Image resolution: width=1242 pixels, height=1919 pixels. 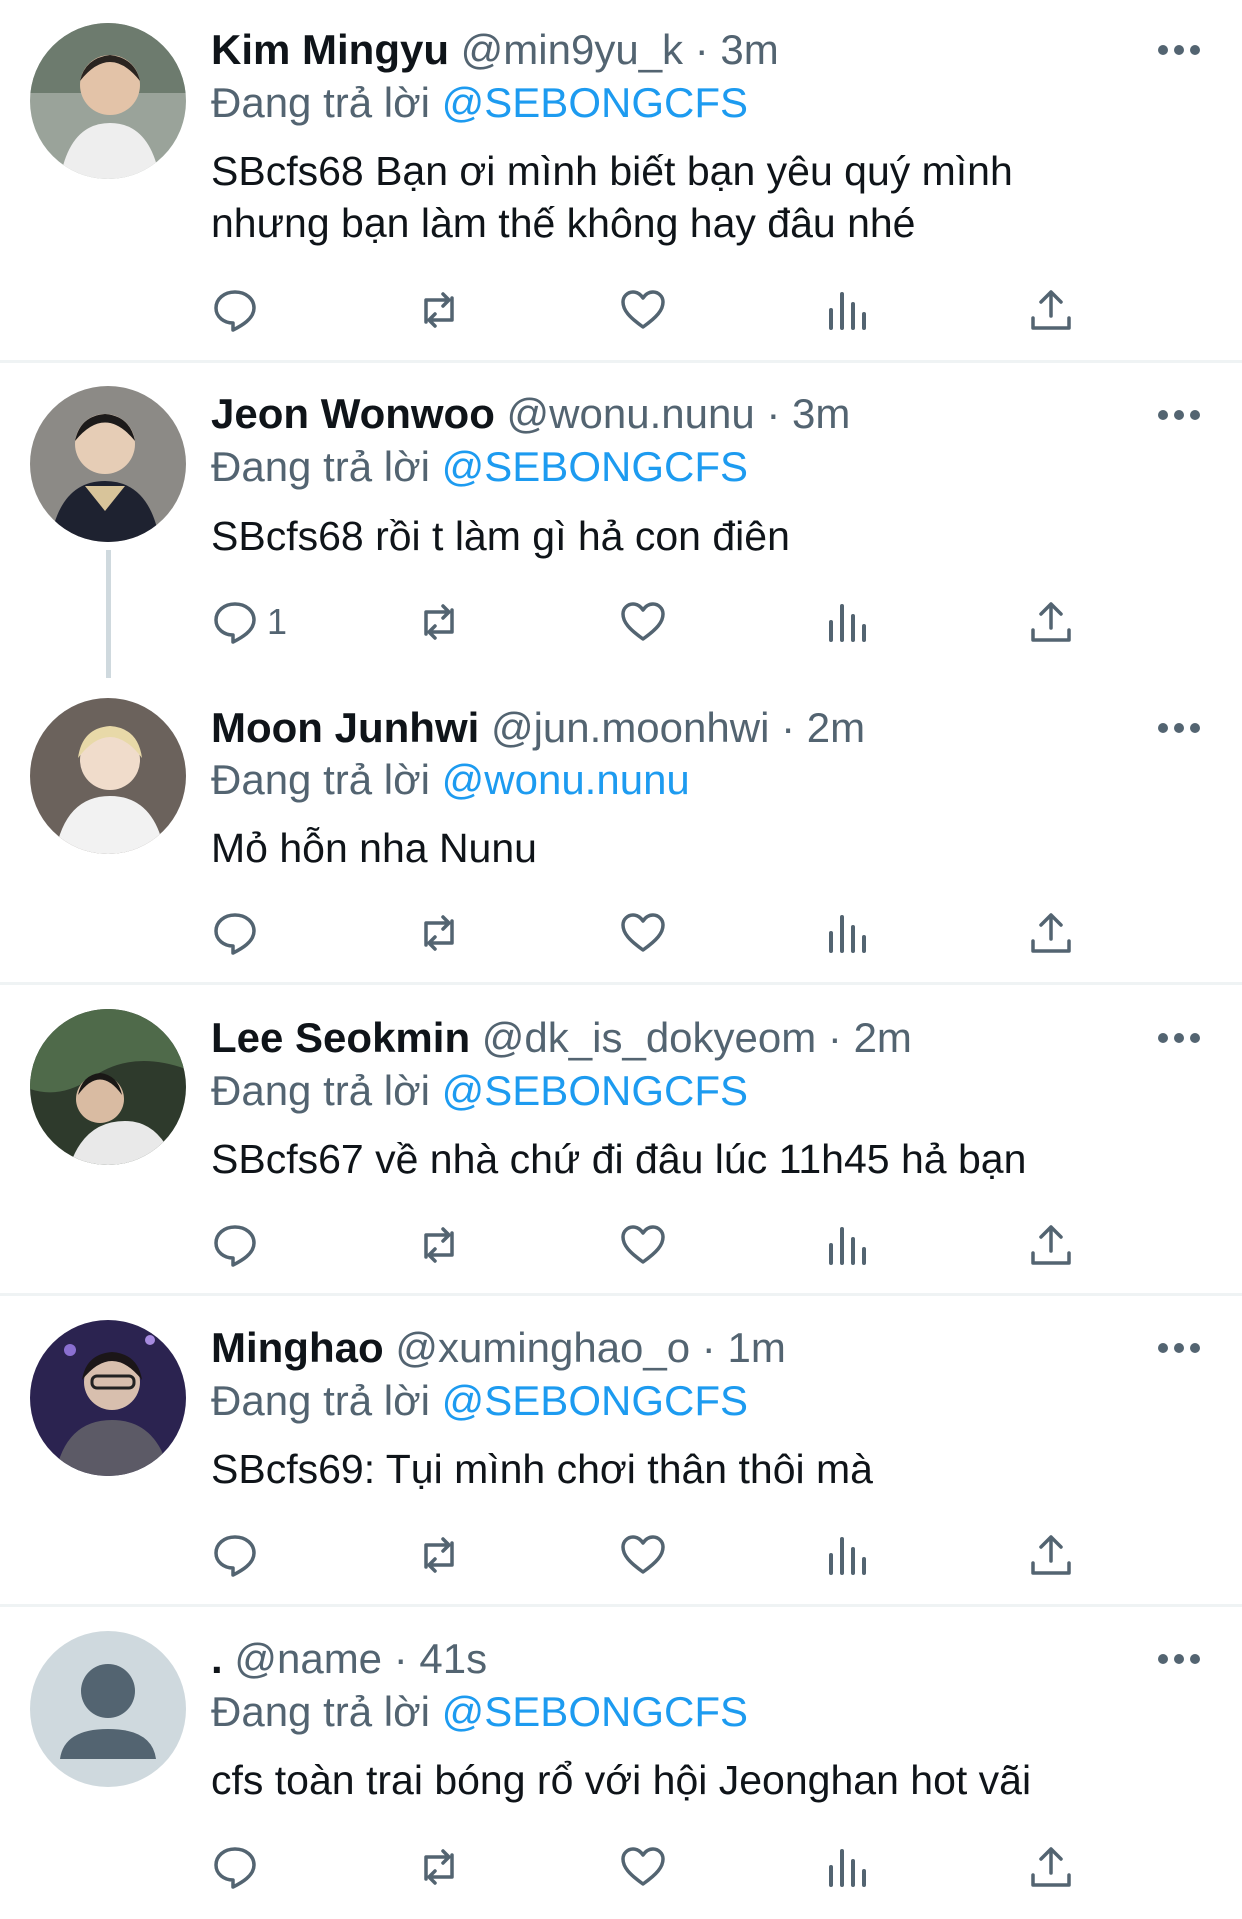 I want to click on display-name: Minghao, so click(x=297, y=1347).